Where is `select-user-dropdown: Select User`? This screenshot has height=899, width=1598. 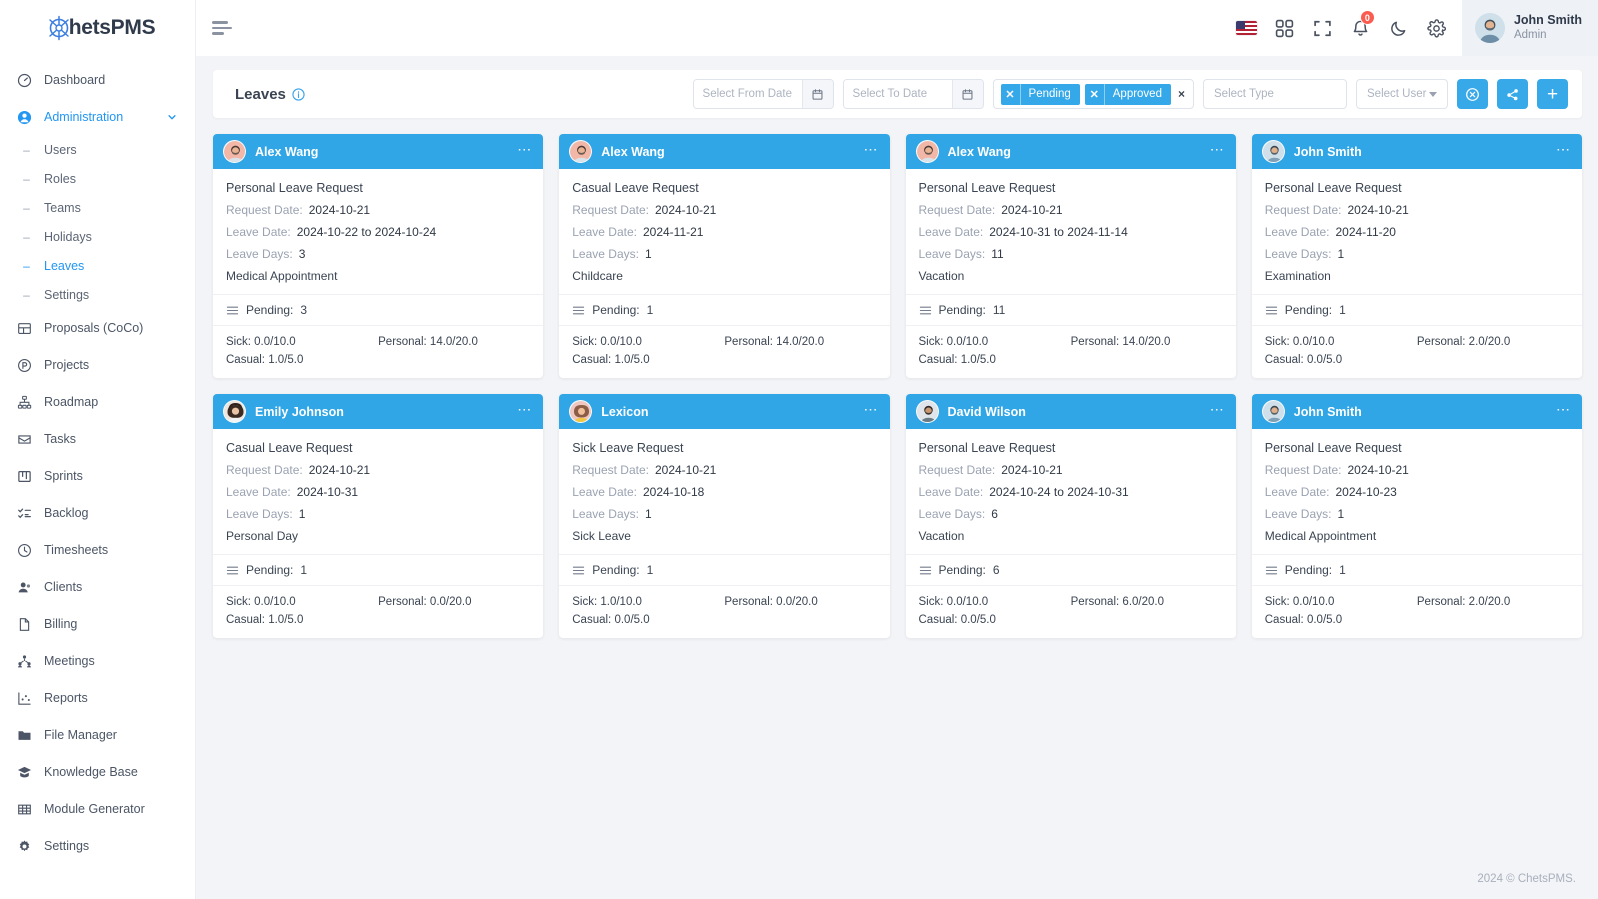
select-user-dropdown: Select User is located at coordinates (1402, 94).